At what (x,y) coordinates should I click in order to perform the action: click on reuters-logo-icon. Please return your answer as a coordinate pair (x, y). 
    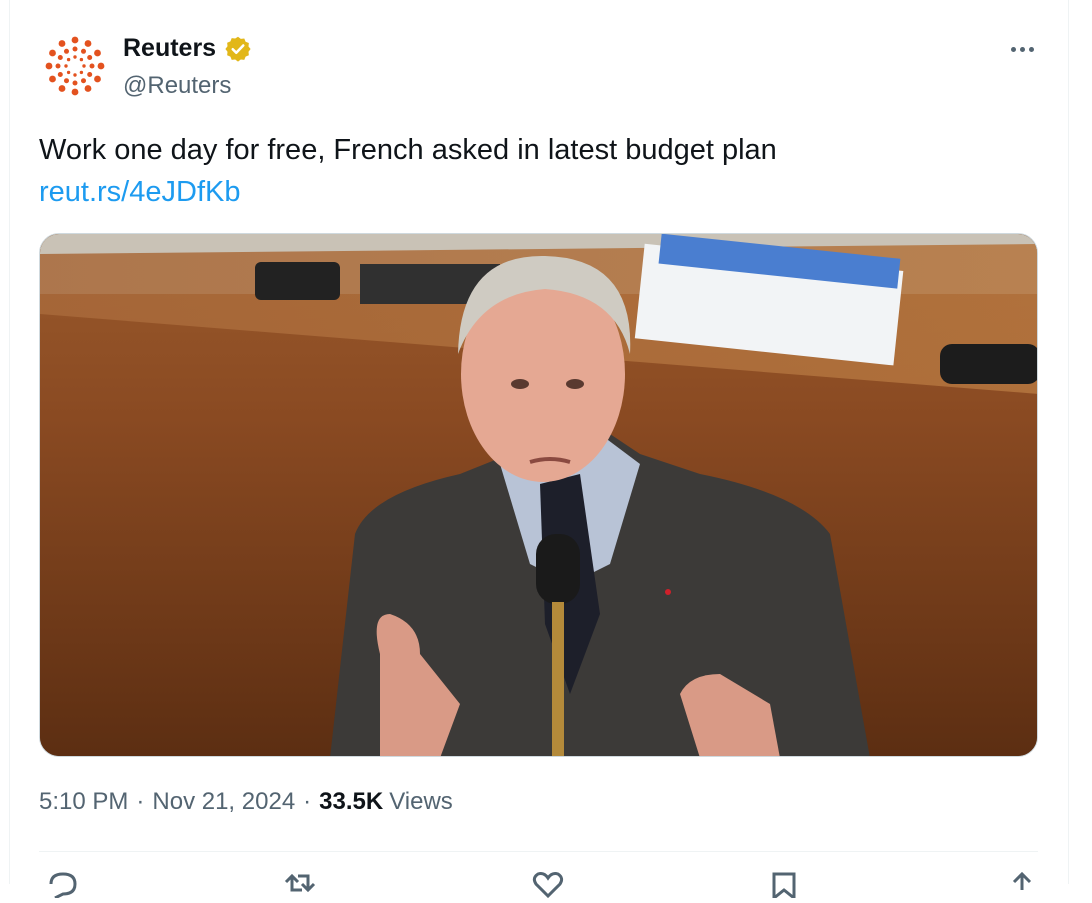
    Looking at the image, I should click on (75, 66).